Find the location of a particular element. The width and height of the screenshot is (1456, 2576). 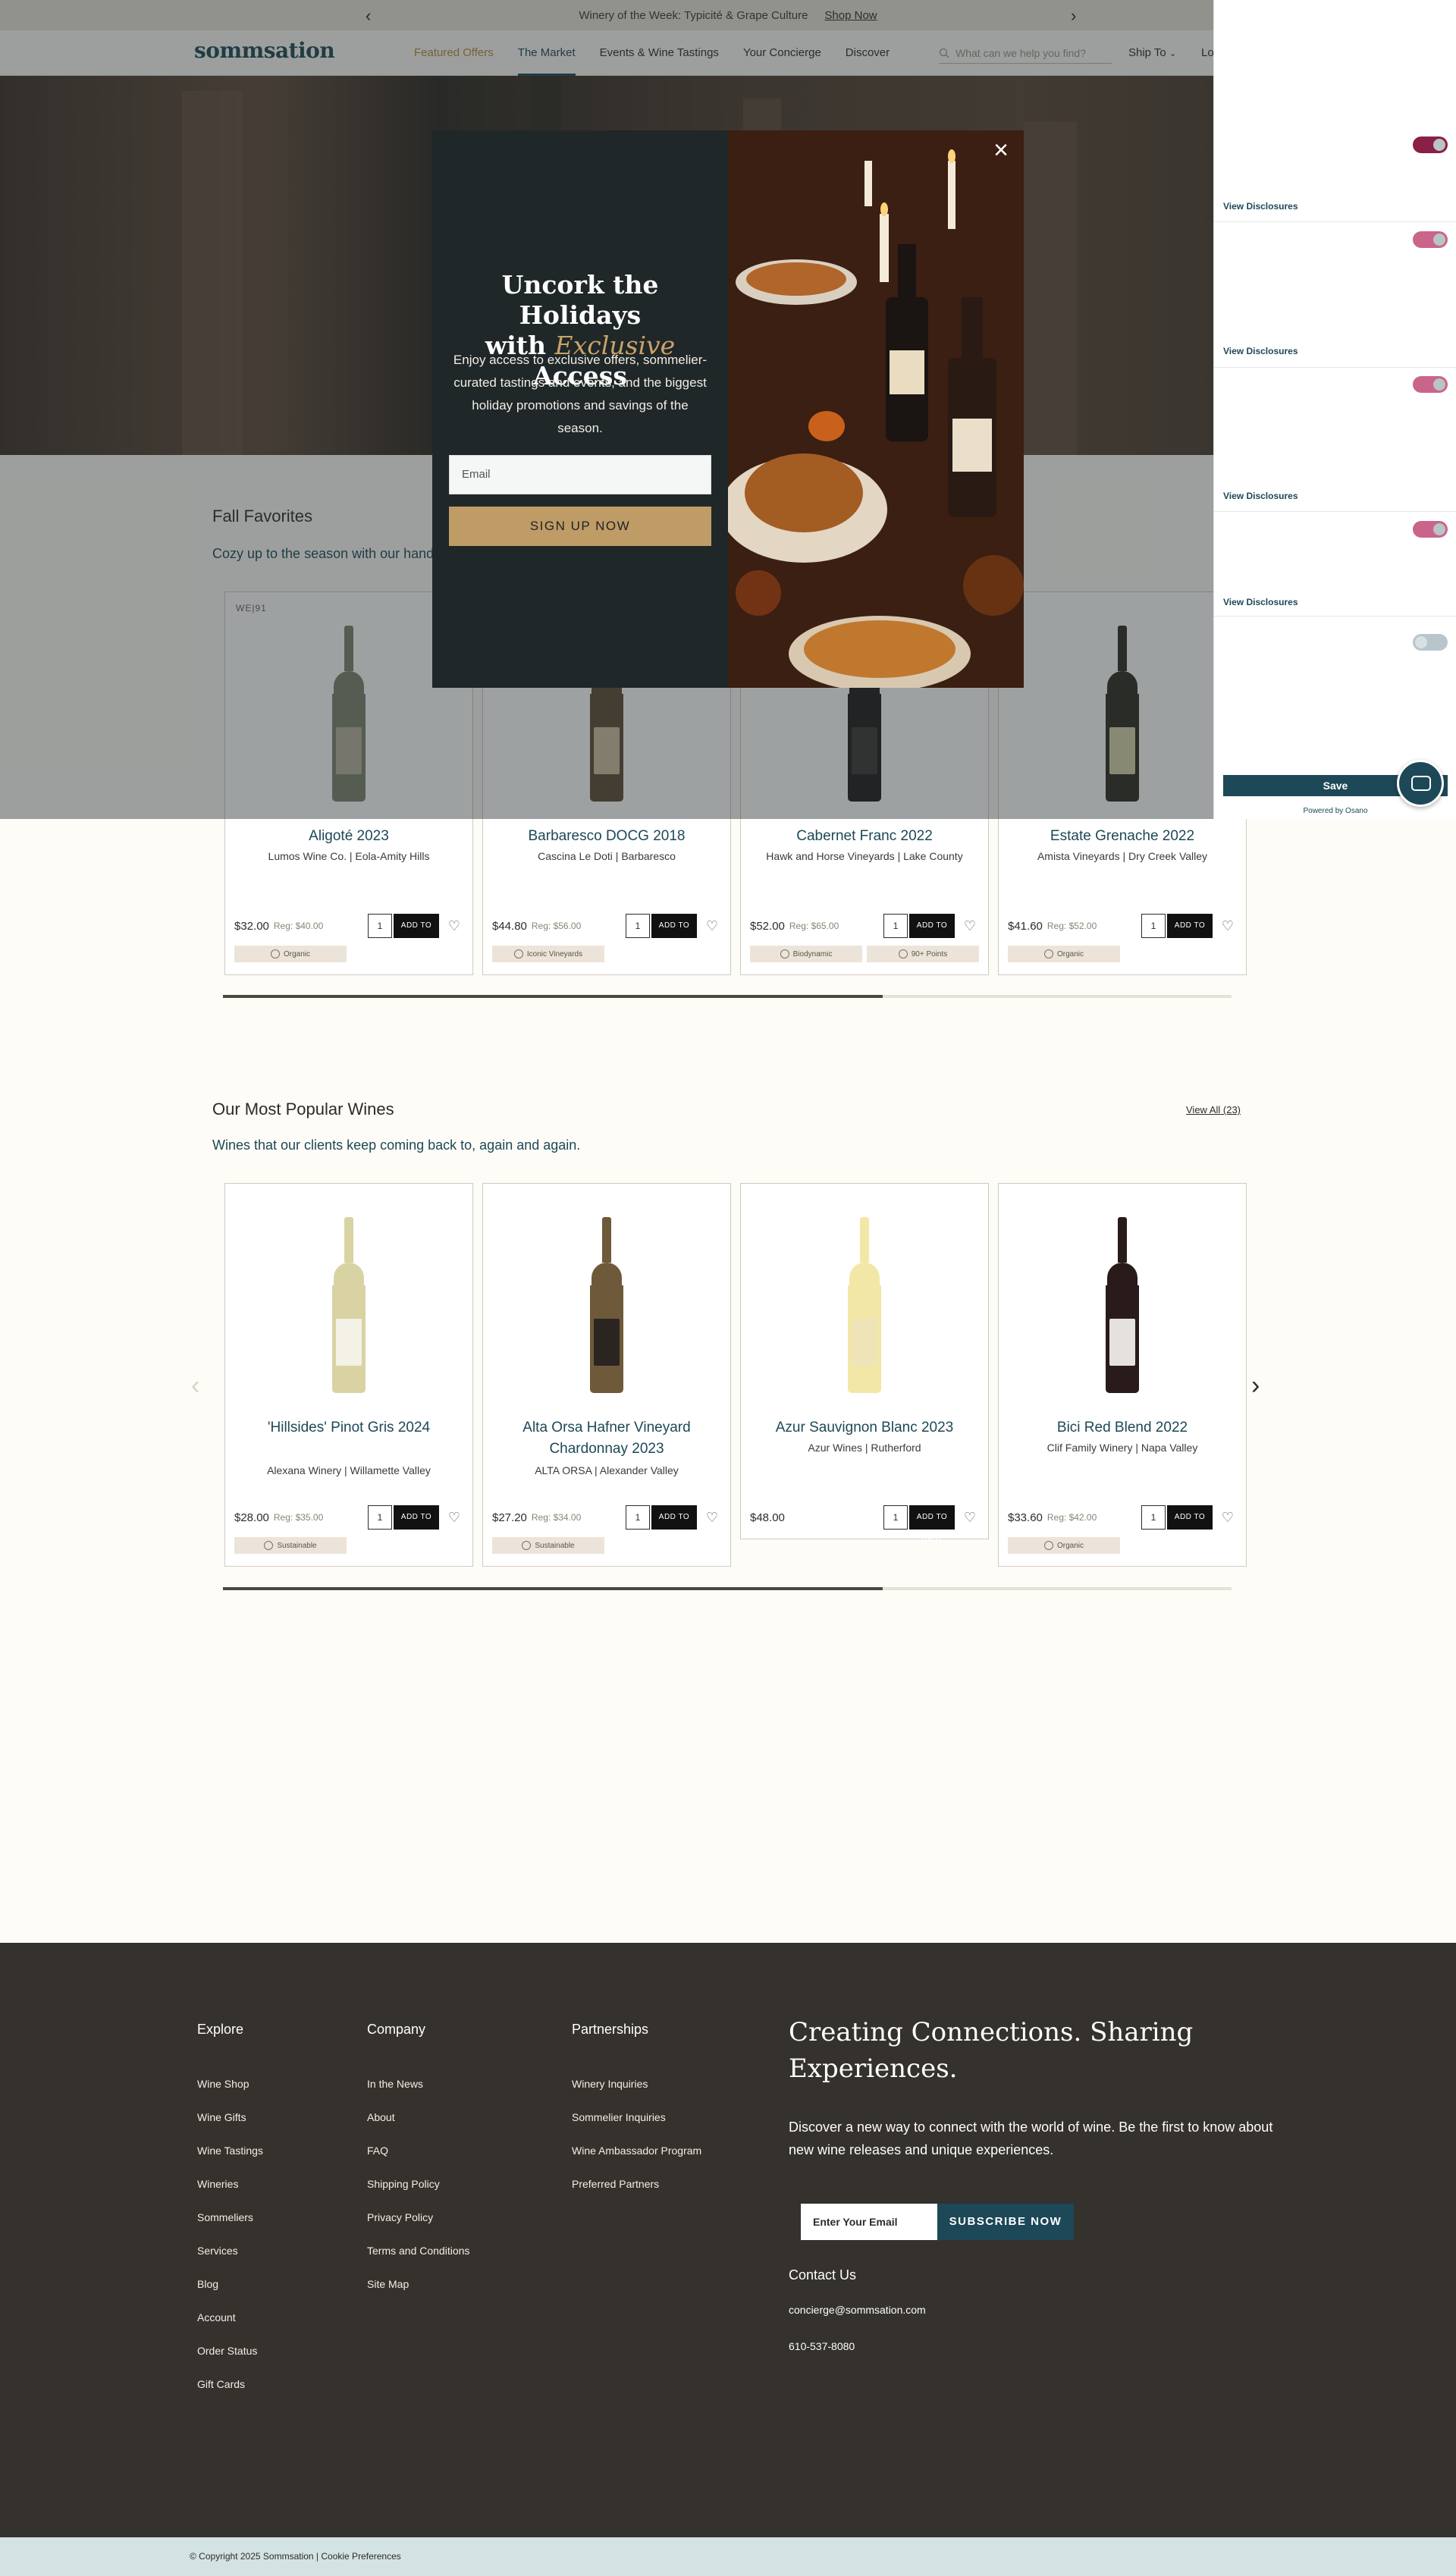

price-row: $44.80 Reg: $56.00 1 ADD TO CART ♡ is located at coordinates (606, 934).